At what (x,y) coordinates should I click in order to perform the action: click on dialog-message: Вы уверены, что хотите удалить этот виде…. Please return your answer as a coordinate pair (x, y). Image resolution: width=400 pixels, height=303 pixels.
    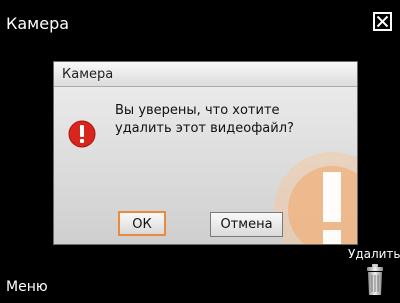
    Looking at the image, I should click on (220, 120).